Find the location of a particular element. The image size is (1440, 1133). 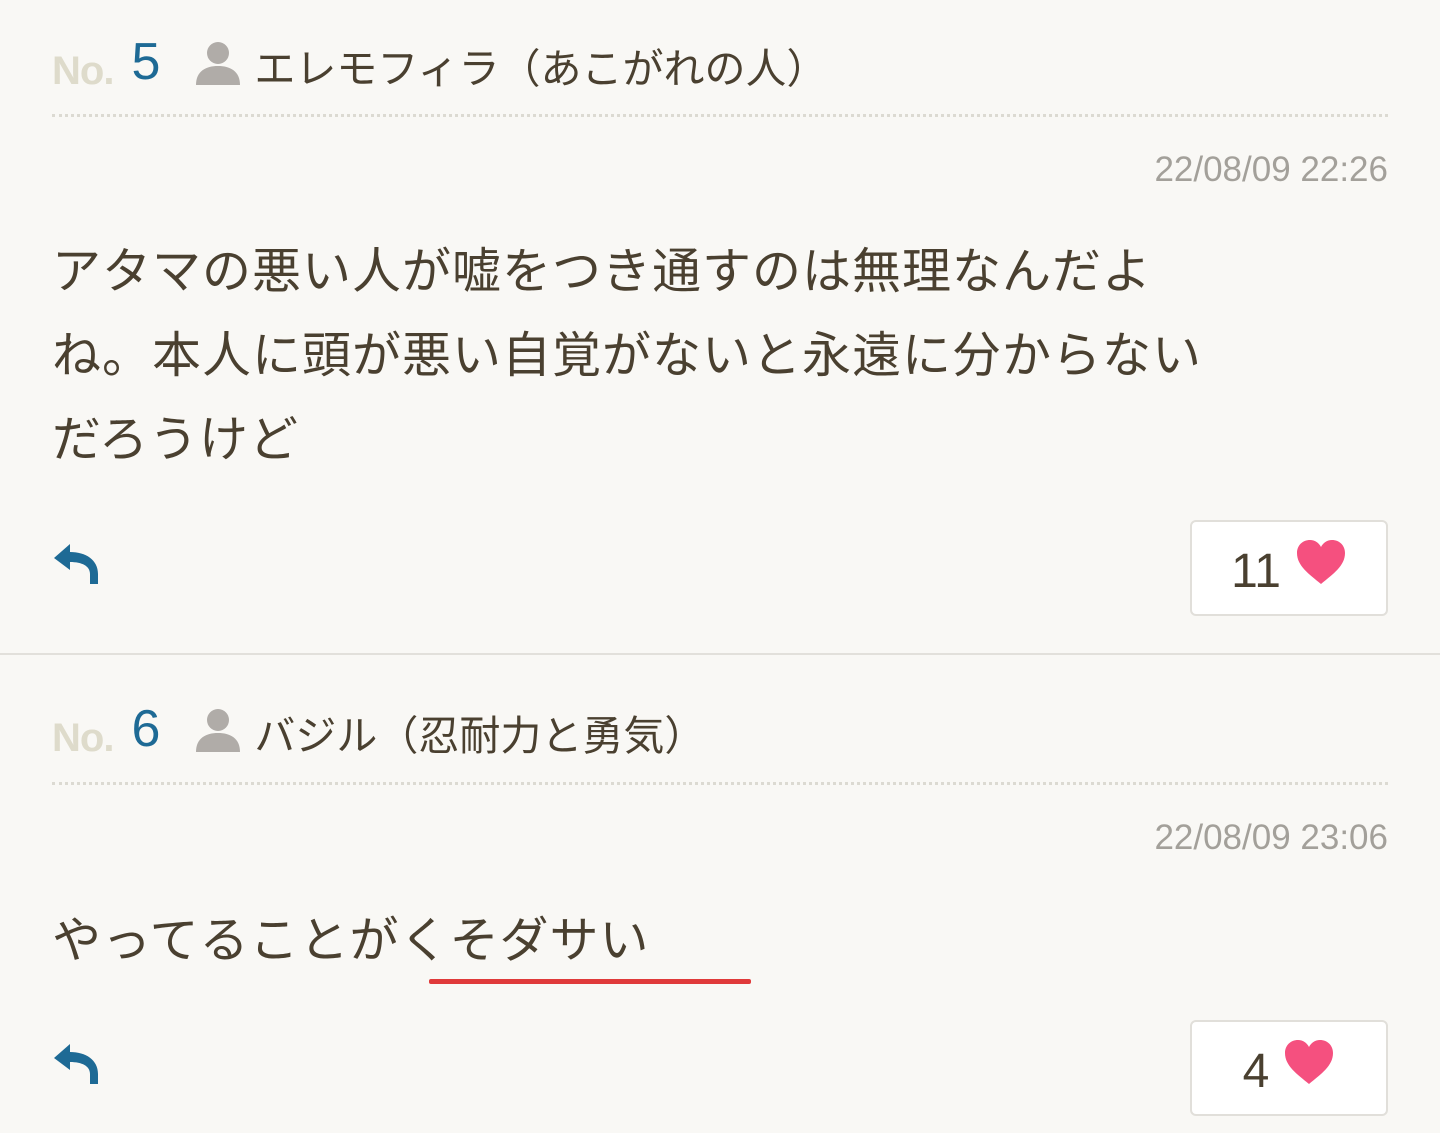

comment-body-line: ね。本人に頭が悪い自覚がないと永遠に分からない is located at coordinates (627, 355).